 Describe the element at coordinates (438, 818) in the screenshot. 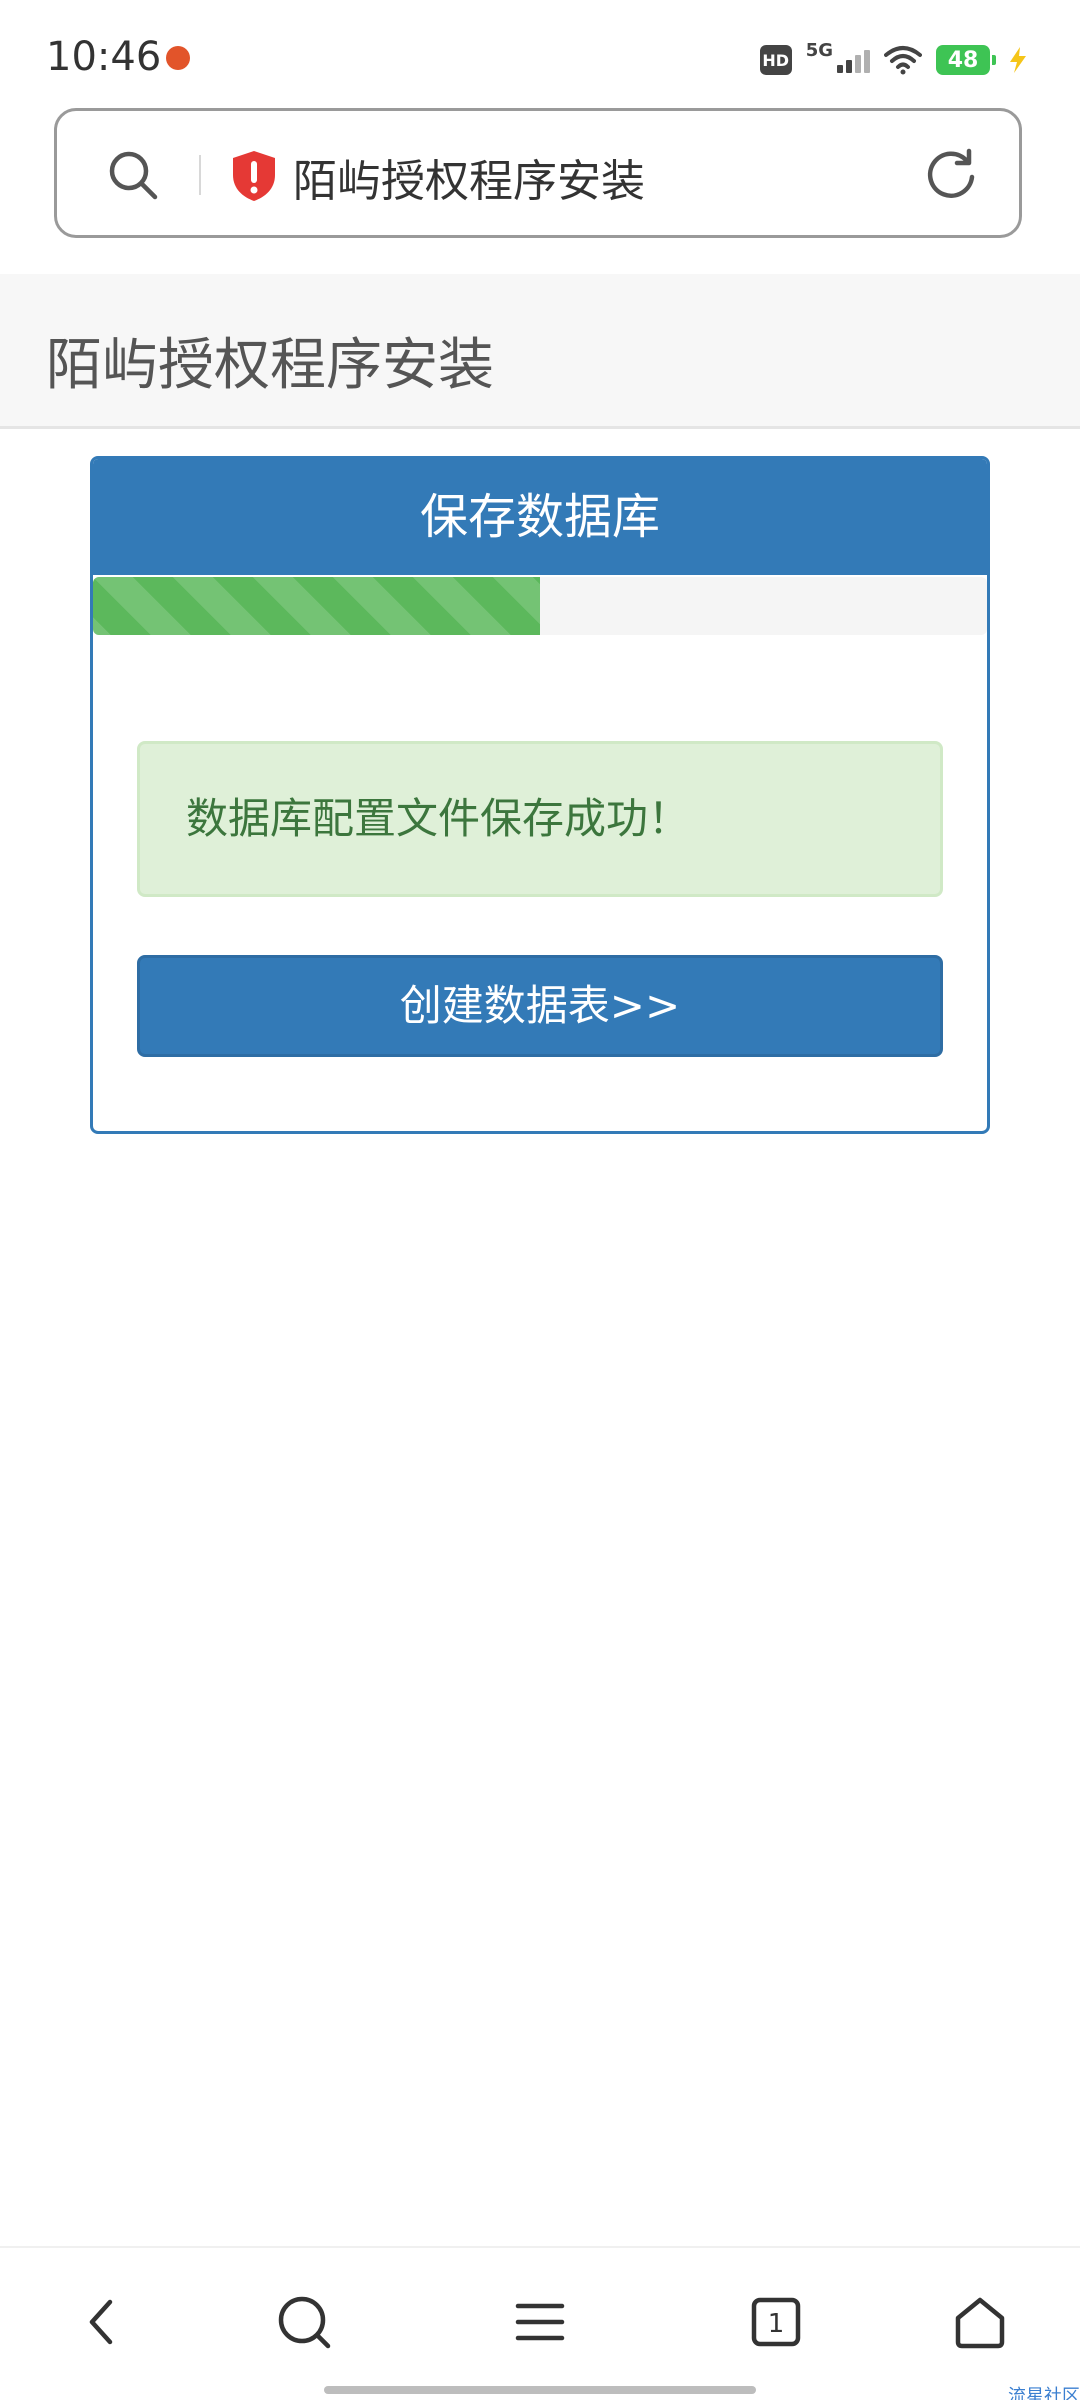

I see `success-alert-message: 数据库配置文件保存成功！` at that location.